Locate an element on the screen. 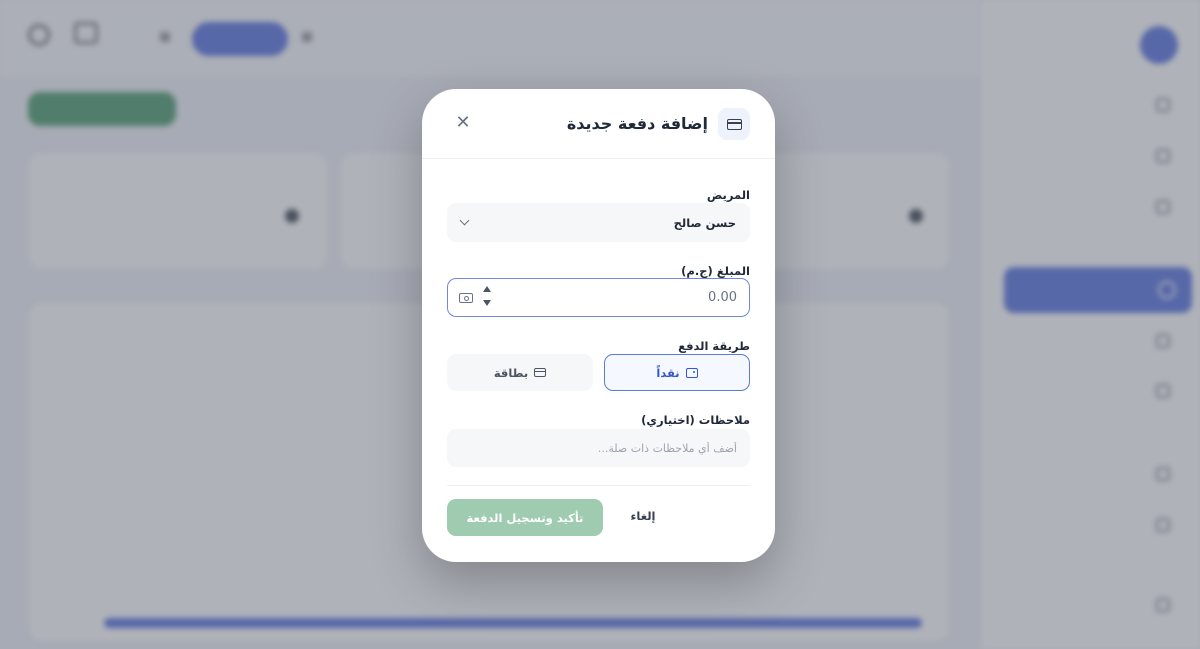  notes-label: ملاحظات (اختياري) is located at coordinates (695, 420).